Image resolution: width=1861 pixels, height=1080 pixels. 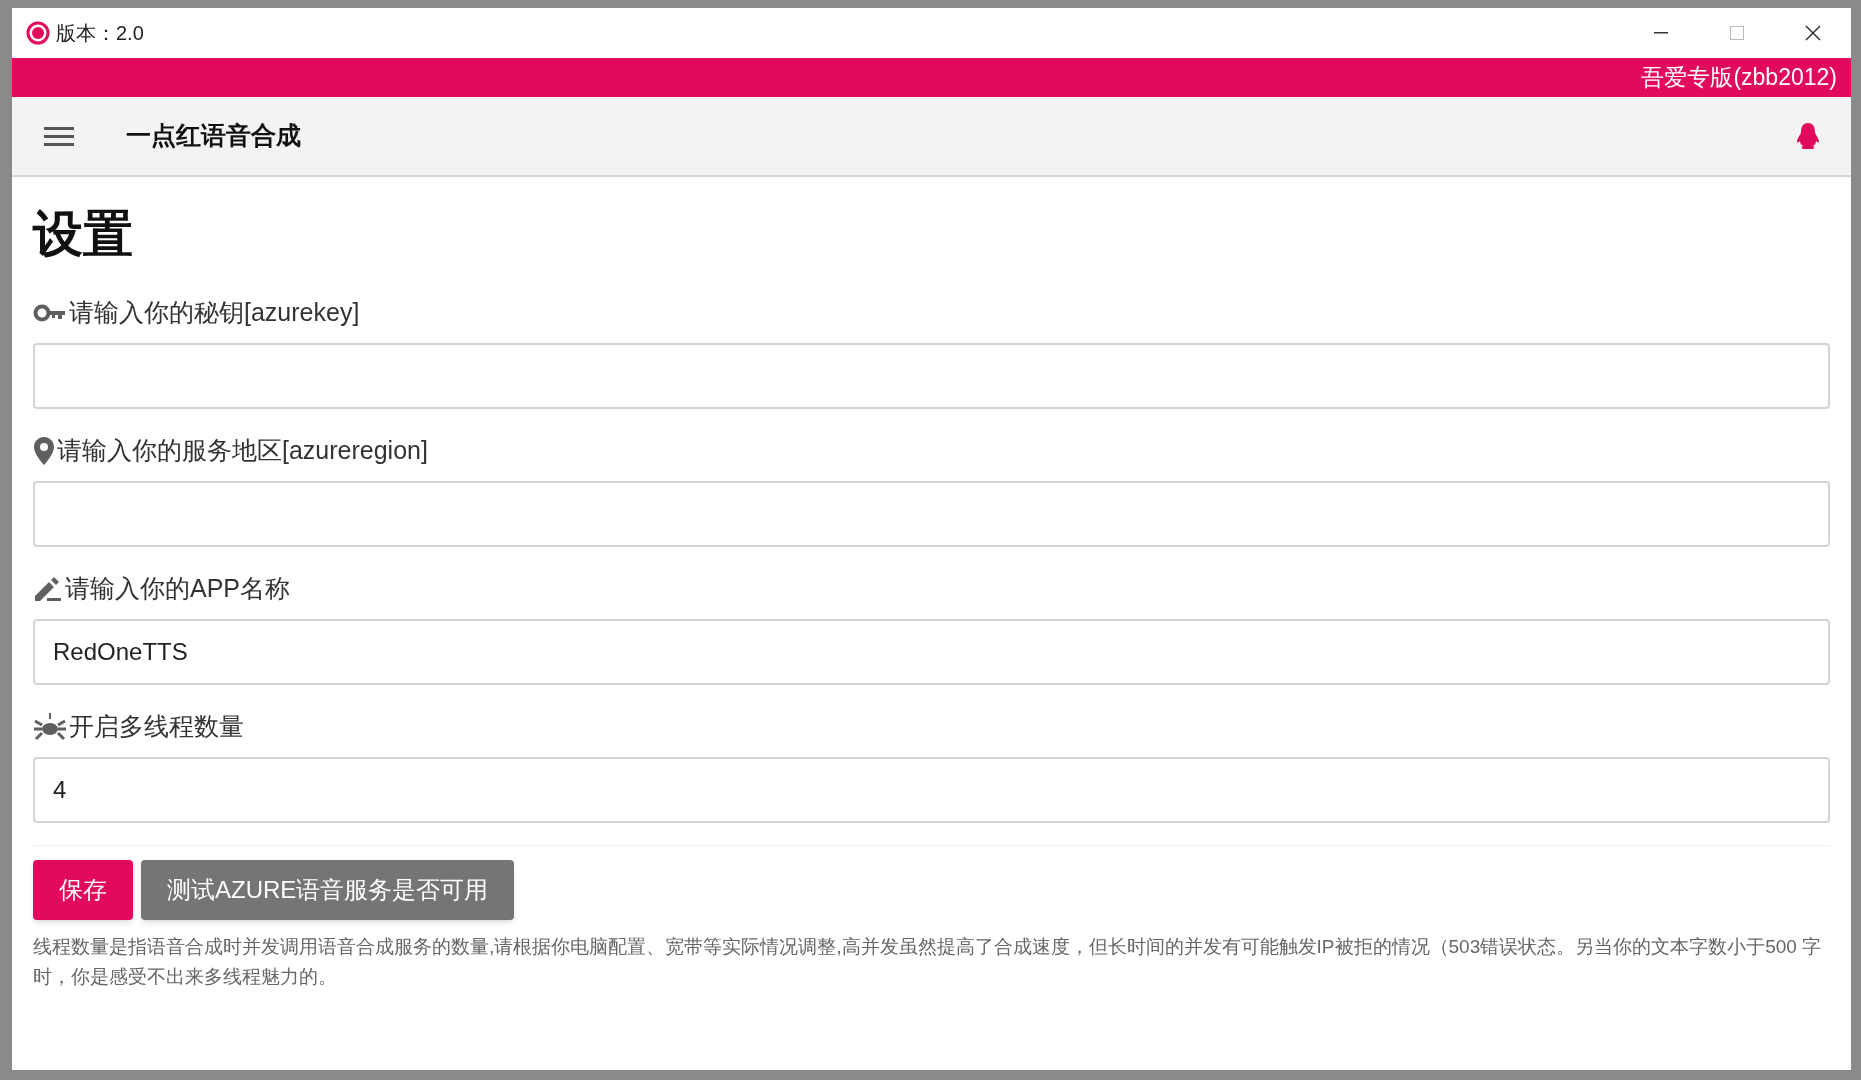 What do you see at coordinates (38, 33) in the screenshot?
I see `app-logo-icon` at bounding box center [38, 33].